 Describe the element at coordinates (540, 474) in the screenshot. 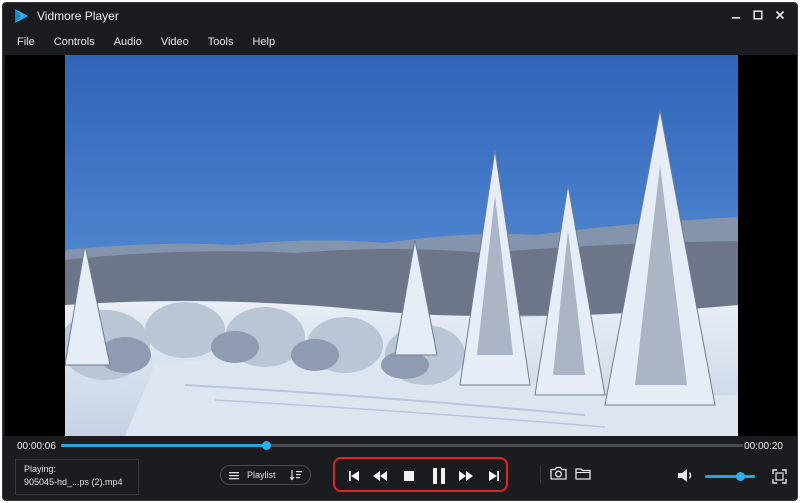

I see `divider` at that location.